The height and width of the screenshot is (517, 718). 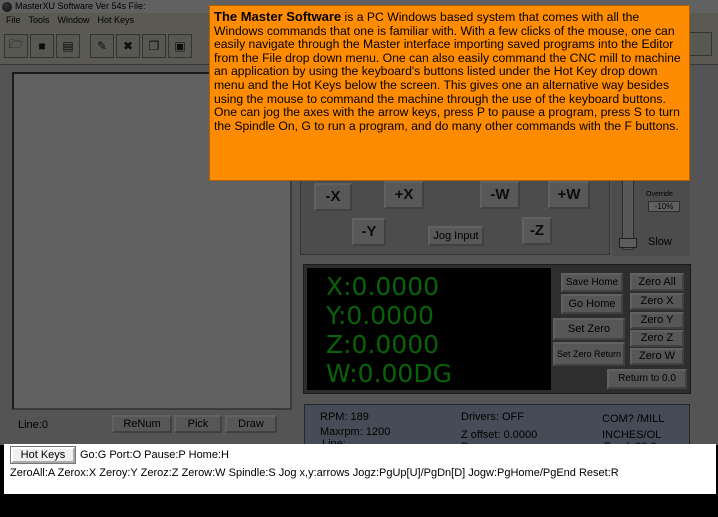 What do you see at coordinates (657, 356) in the screenshot?
I see `zero-w-button: Zero W` at bounding box center [657, 356].